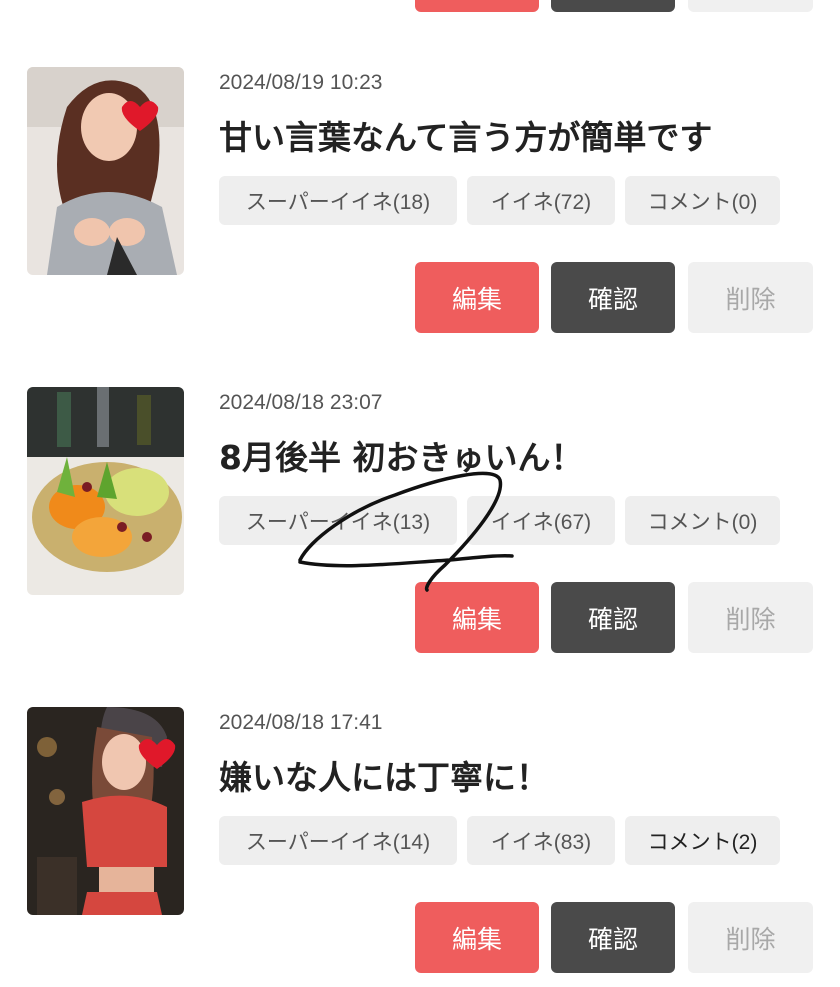 The image size is (840, 987). I want to click on super-like-count: スーパーイイネ(18), so click(338, 200).